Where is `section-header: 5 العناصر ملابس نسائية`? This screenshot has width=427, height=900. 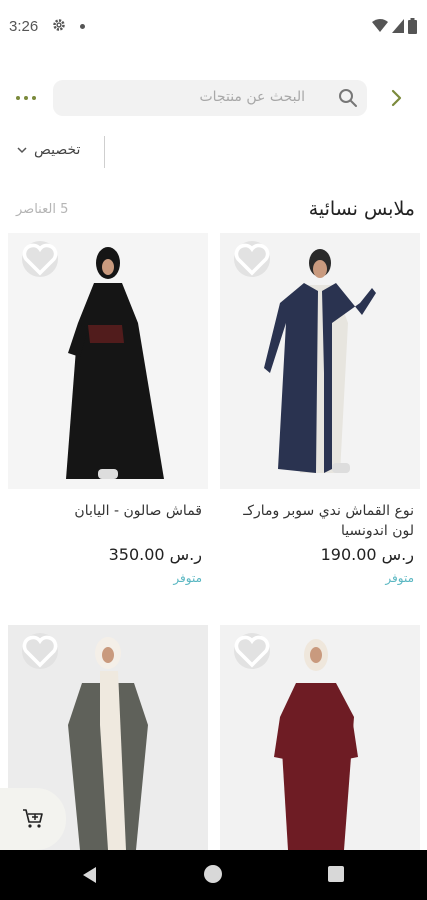 section-header: 5 العناصر ملابس نسائية is located at coordinates (213, 211).